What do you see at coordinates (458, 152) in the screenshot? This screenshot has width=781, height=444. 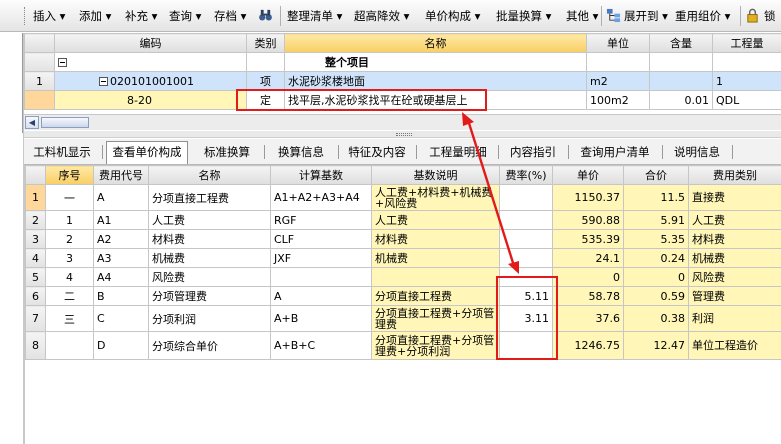 I see `tab-quantity-detail: 工程量明细` at bounding box center [458, 152].